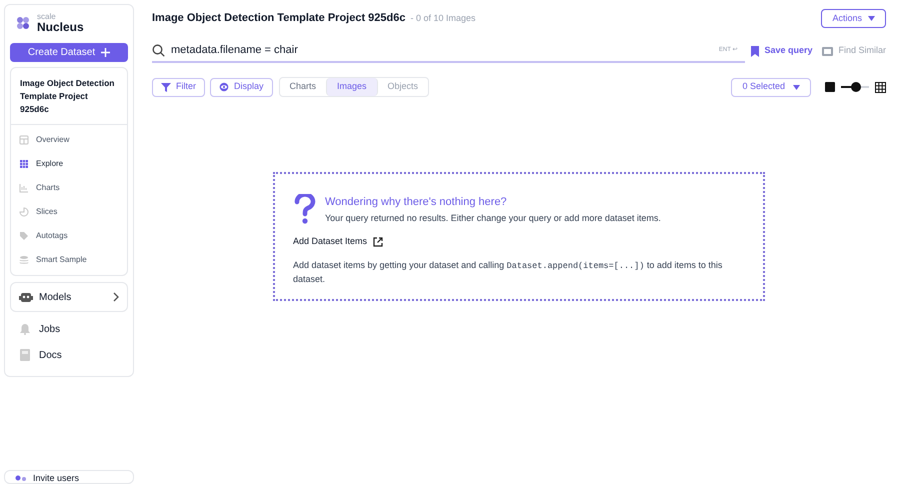 This screenshot has height=484, width=900. What do you see at coordinates (56, 478) in the screenshot?
I see `invite-users-label: Invite users` at bounding box center [56, 478].